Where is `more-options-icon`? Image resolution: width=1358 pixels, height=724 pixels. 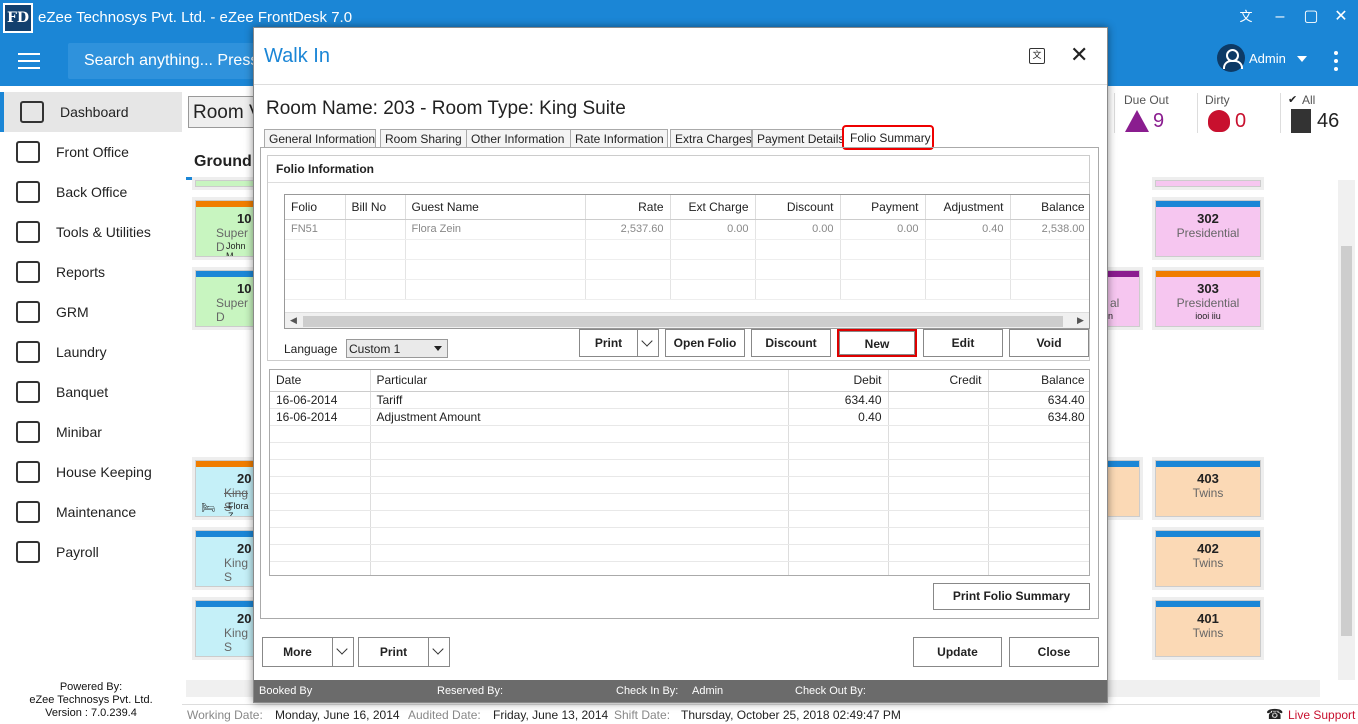
more-options-icon is located at coordinates (1337, 63).